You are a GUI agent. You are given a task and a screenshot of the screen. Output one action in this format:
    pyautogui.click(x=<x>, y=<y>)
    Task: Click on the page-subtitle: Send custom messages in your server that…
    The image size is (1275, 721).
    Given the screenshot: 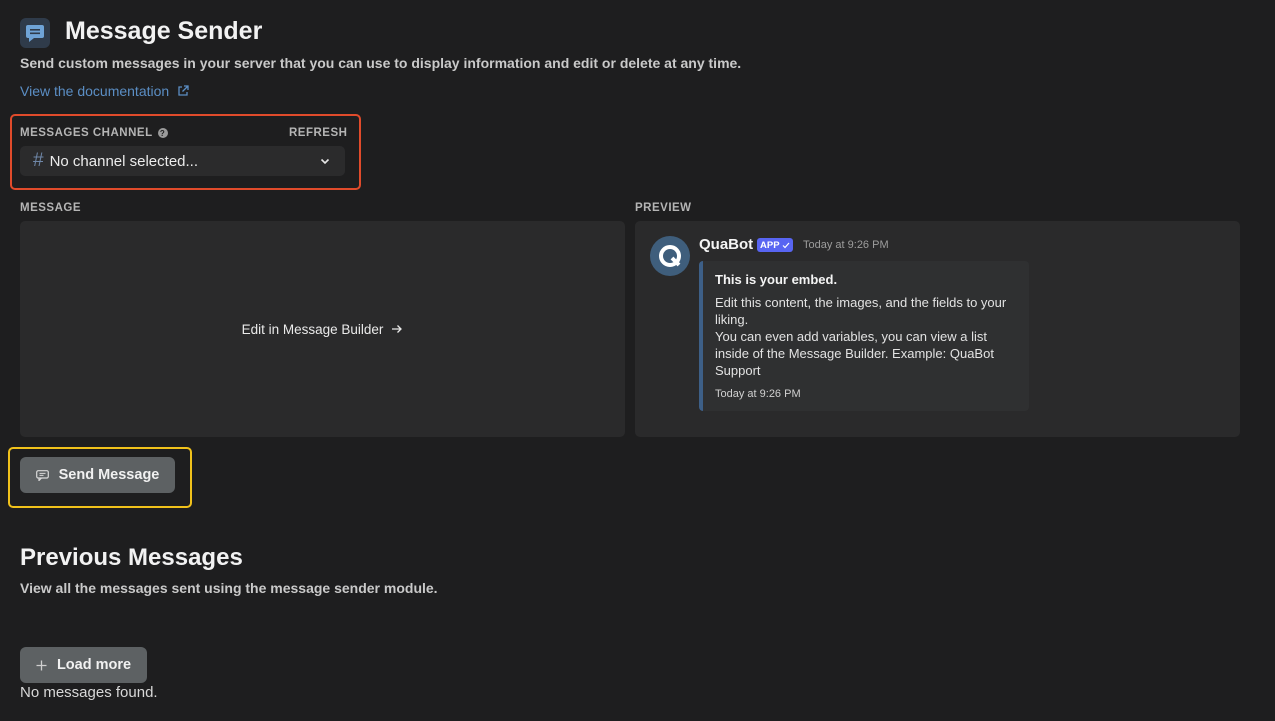 What is the action you would take?
    pyautogui.click(x=381, y=63)
    